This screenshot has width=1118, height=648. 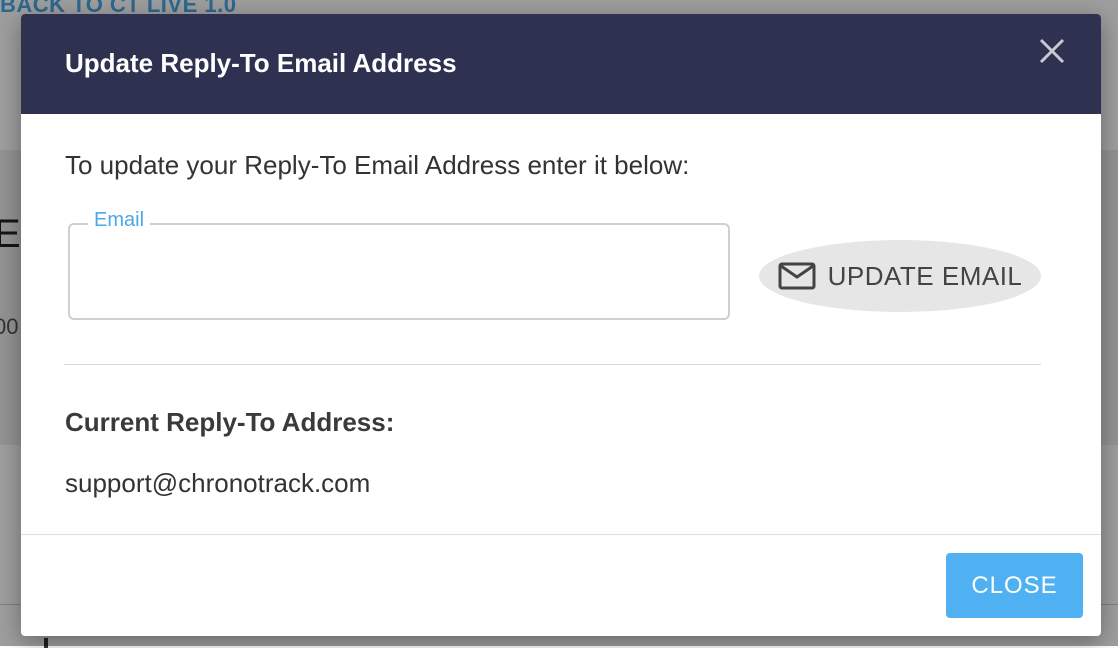 What do you see at coordinates (230, 422) in the screenshot?
I see `current-reply-to-label: Current Reply-To Address:` at bounding box center [230, 422].